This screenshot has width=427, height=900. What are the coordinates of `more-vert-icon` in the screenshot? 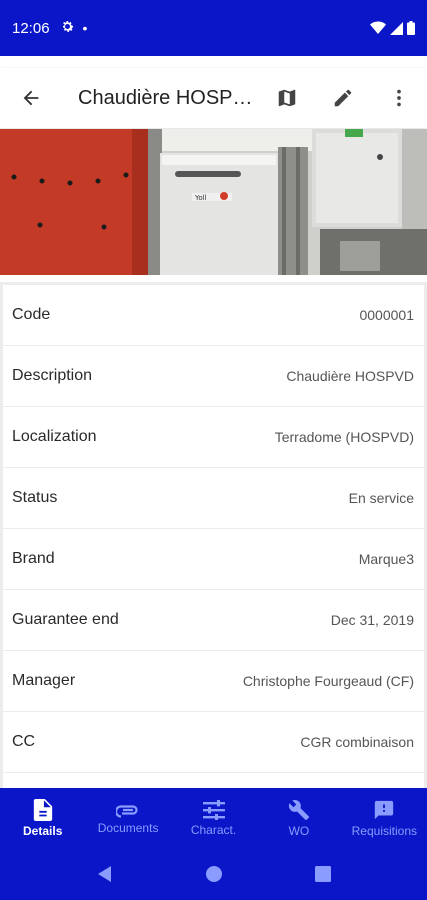 It's located at (399, 98).